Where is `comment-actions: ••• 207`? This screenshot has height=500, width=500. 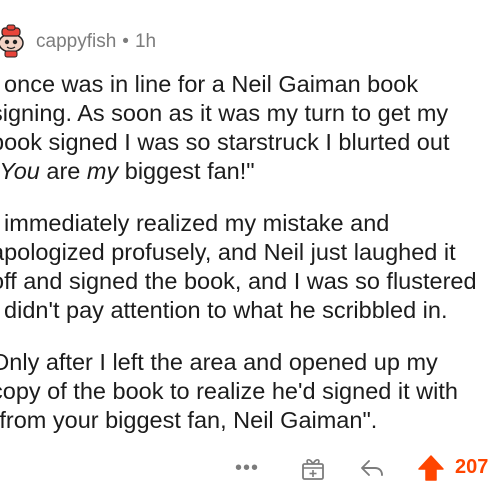
comment-actions: ••• 207 is located at coordinates (250, 468).